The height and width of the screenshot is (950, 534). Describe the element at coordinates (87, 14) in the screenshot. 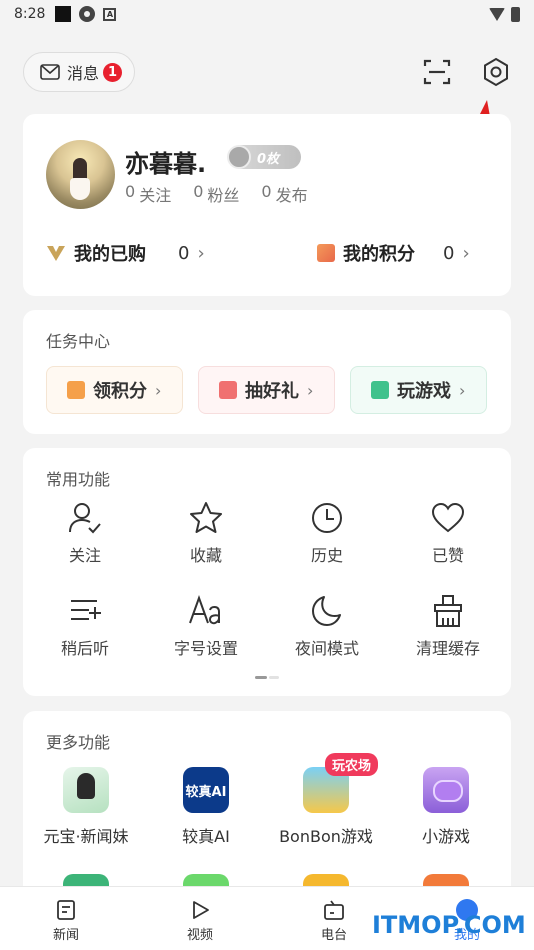

I see `aperture-icon` at that location.